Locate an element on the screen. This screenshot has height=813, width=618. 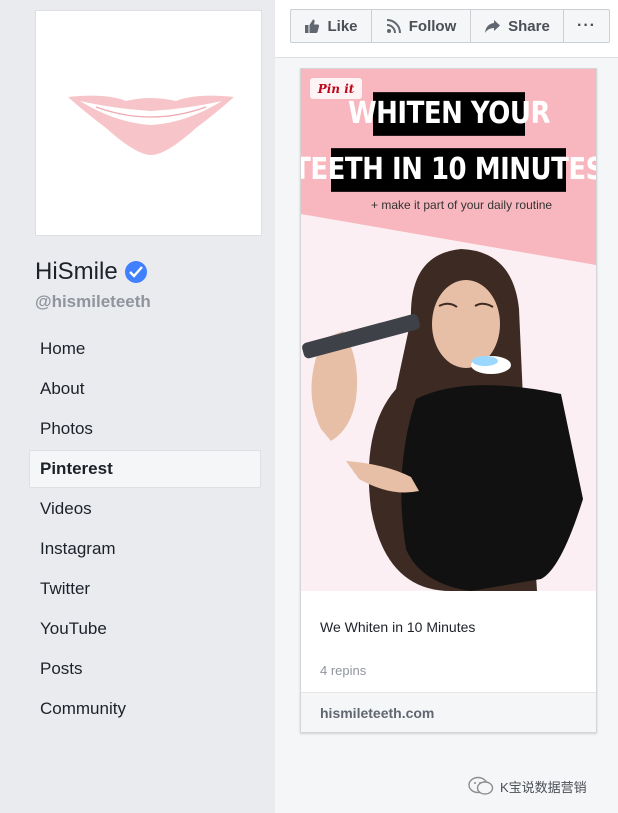
watermark-text: K宝说数据营销 is located at coordinates (543, 787).